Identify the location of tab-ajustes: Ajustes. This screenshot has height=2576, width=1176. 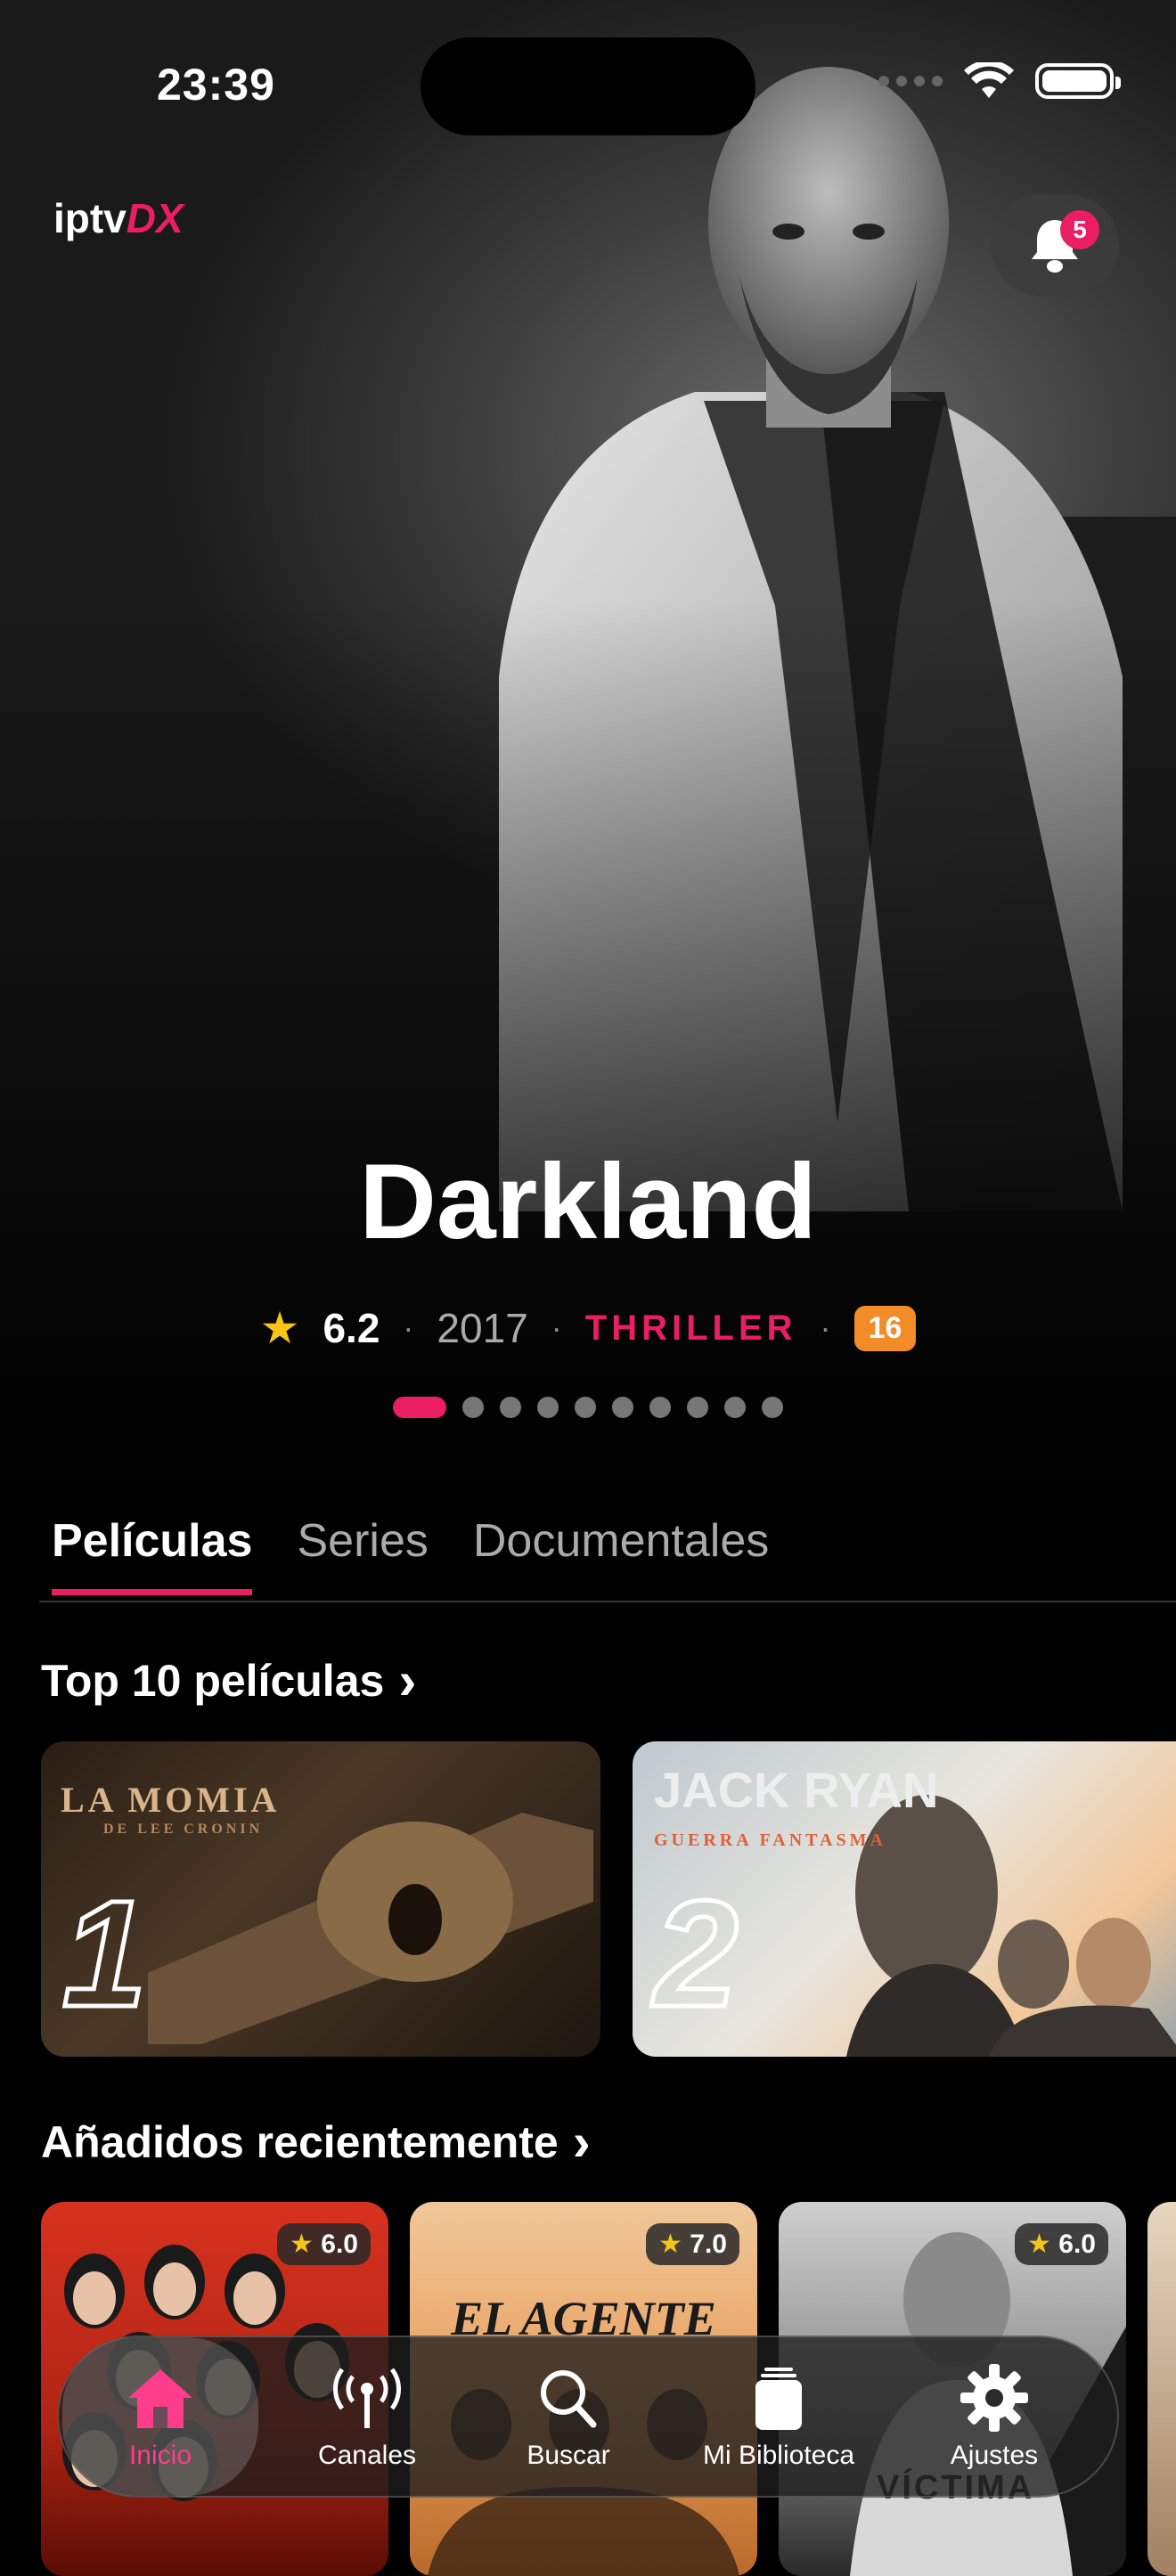
(994, 2416).